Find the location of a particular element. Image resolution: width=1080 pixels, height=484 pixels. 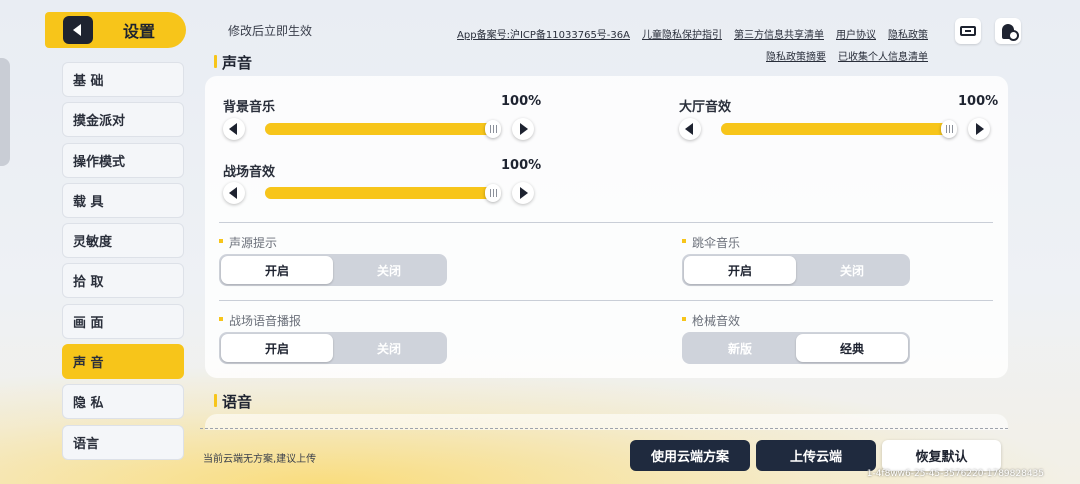

slider-label-lobby-sfx: 大厅音效 is located at coordinates (705, 107).